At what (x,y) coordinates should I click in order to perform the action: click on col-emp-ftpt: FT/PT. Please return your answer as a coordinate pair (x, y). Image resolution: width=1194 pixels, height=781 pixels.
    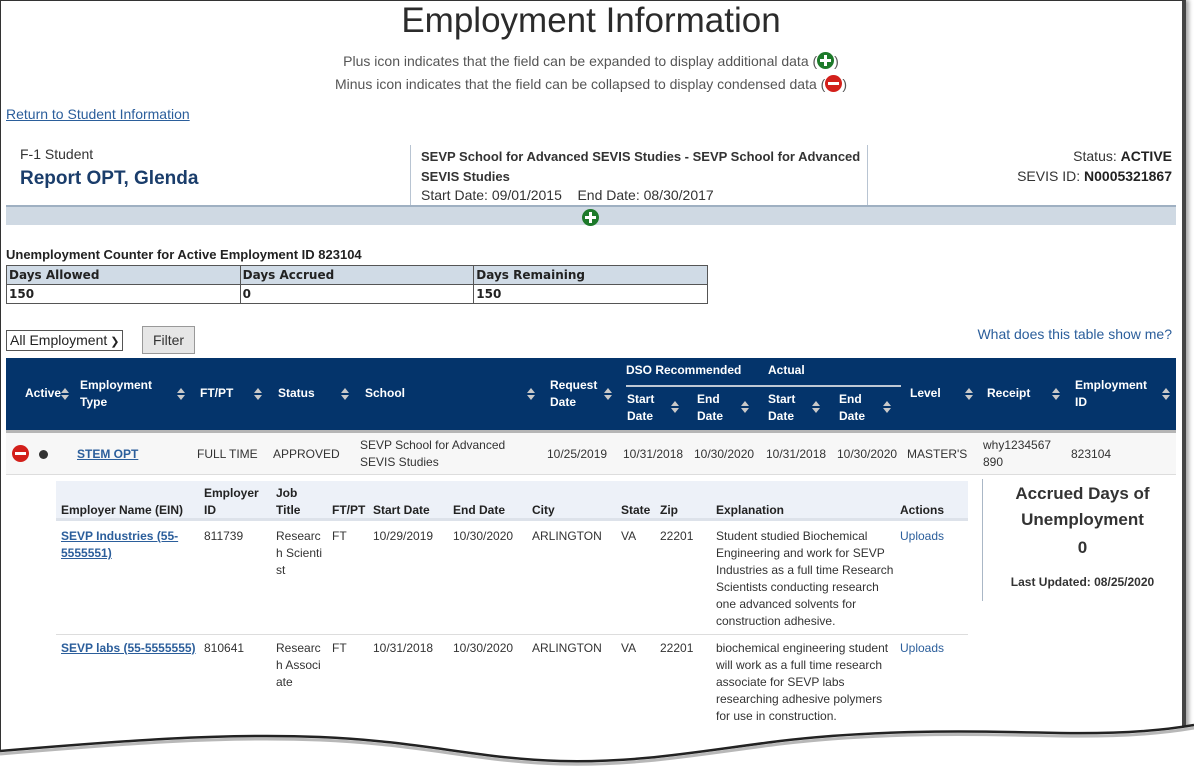
    Looking at the image, I should click on (349, 510).